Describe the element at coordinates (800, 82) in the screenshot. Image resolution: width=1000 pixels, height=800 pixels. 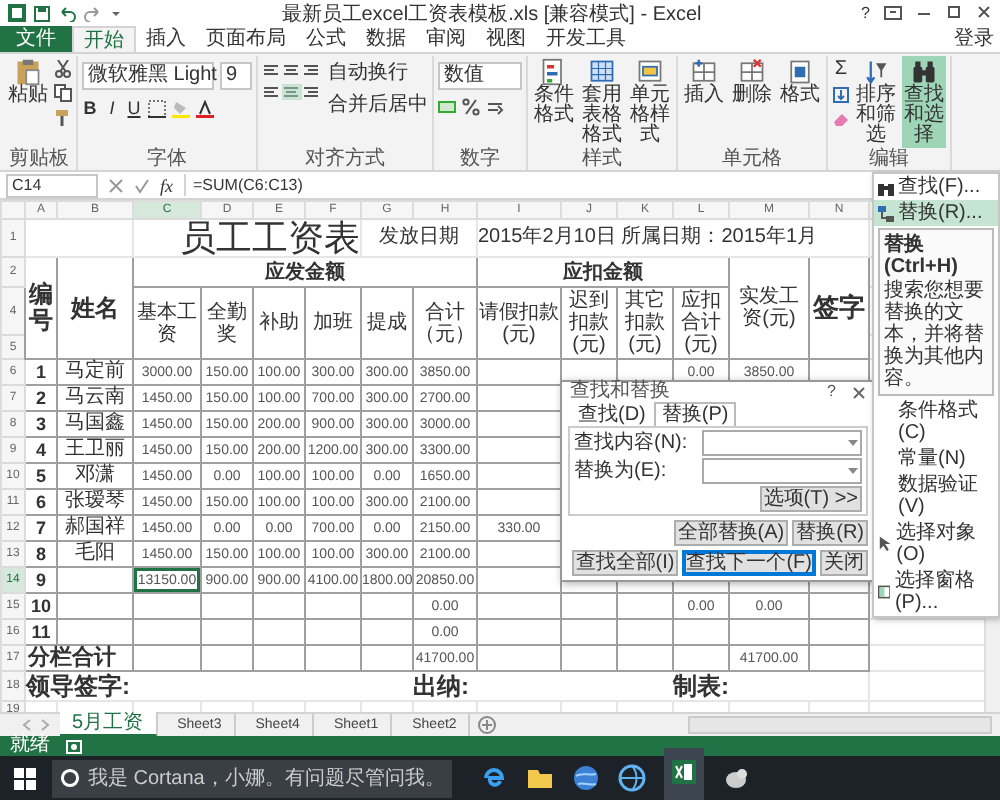
I see `ribbon-button: 格式` at that location.